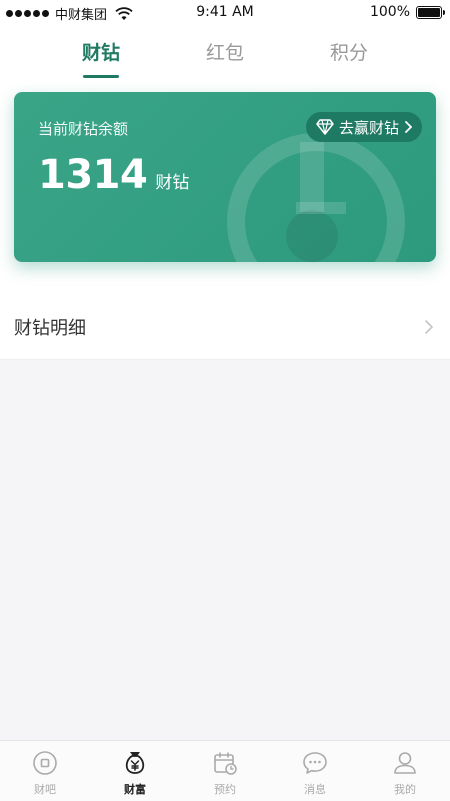 This screenshot has width=450, height=801. I want to click on balance-unit: 财钻, so click(172, 183).